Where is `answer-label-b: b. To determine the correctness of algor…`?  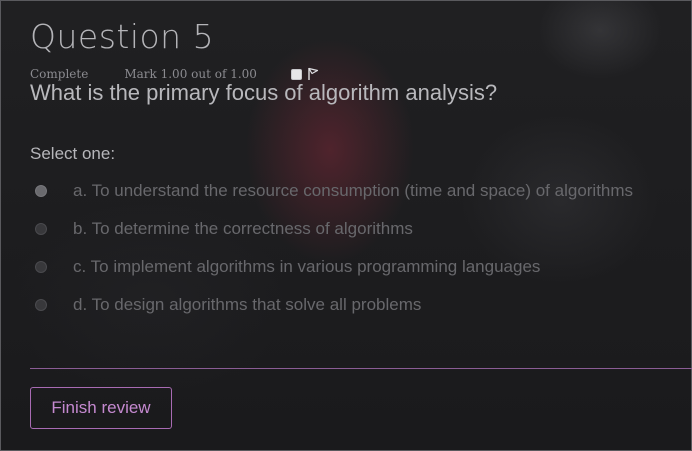 answer-label-b: b. To determine the correctness of algor… is located at coordinates (243, 228).